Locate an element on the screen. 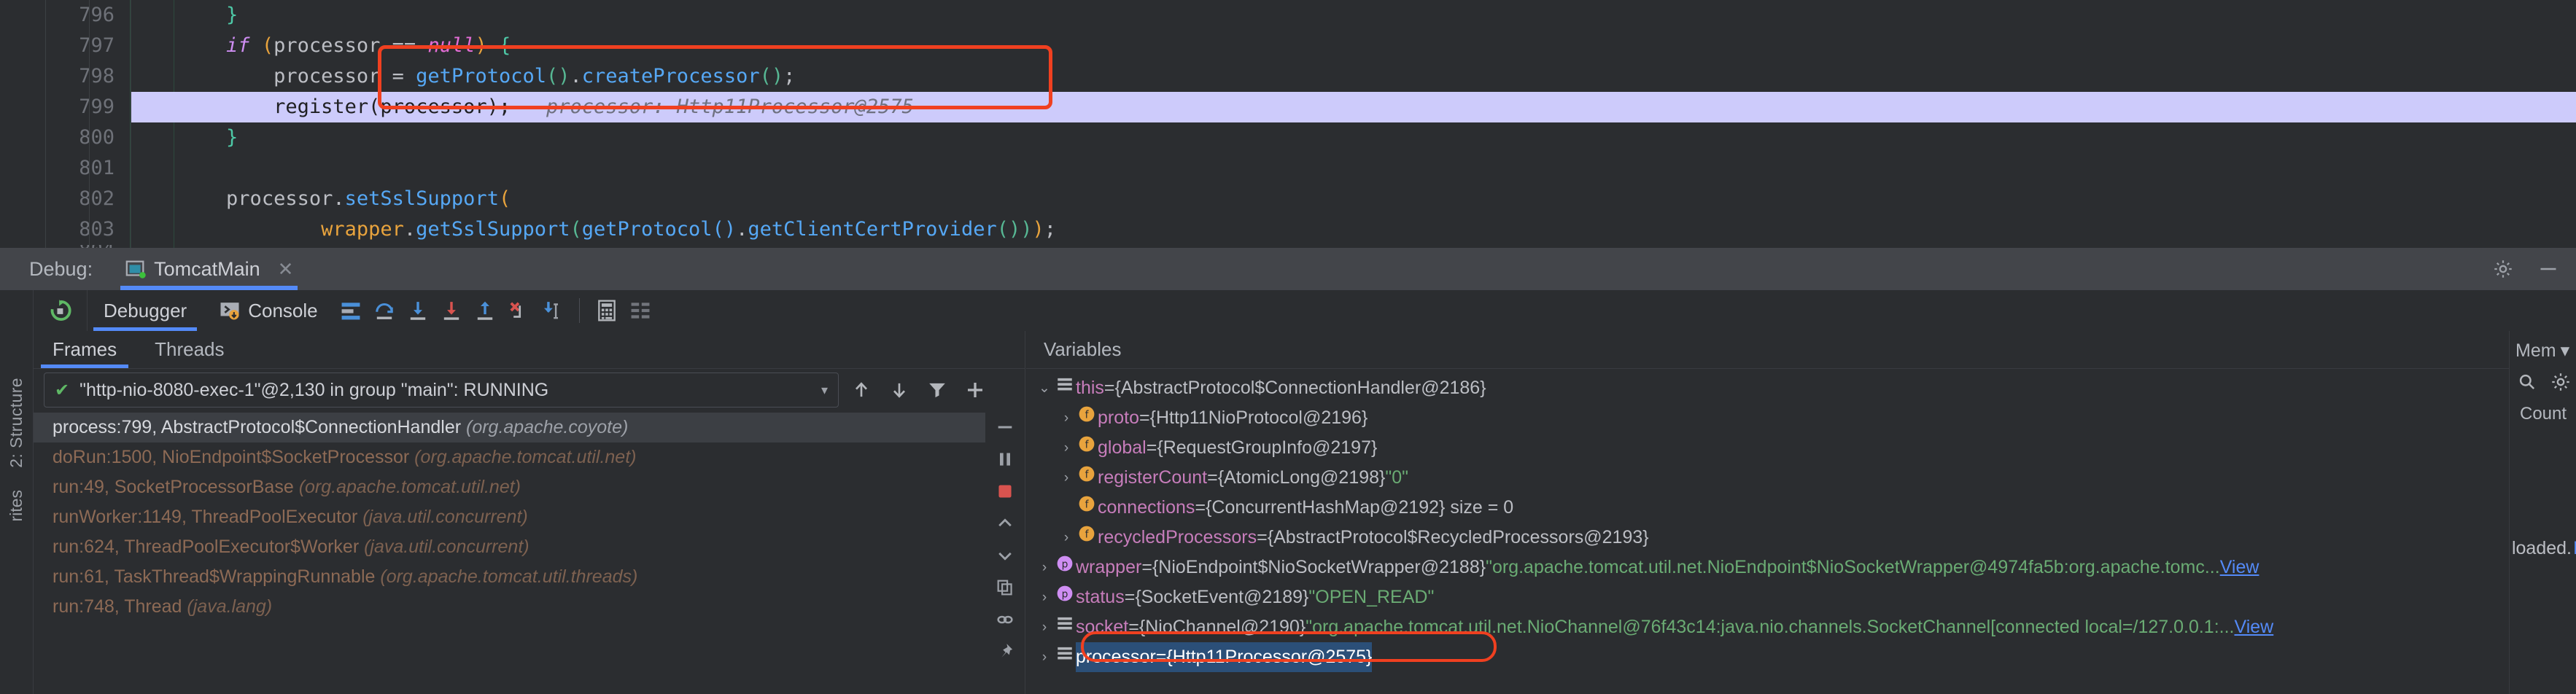  value-icon is located at coordinates (1065, 657).